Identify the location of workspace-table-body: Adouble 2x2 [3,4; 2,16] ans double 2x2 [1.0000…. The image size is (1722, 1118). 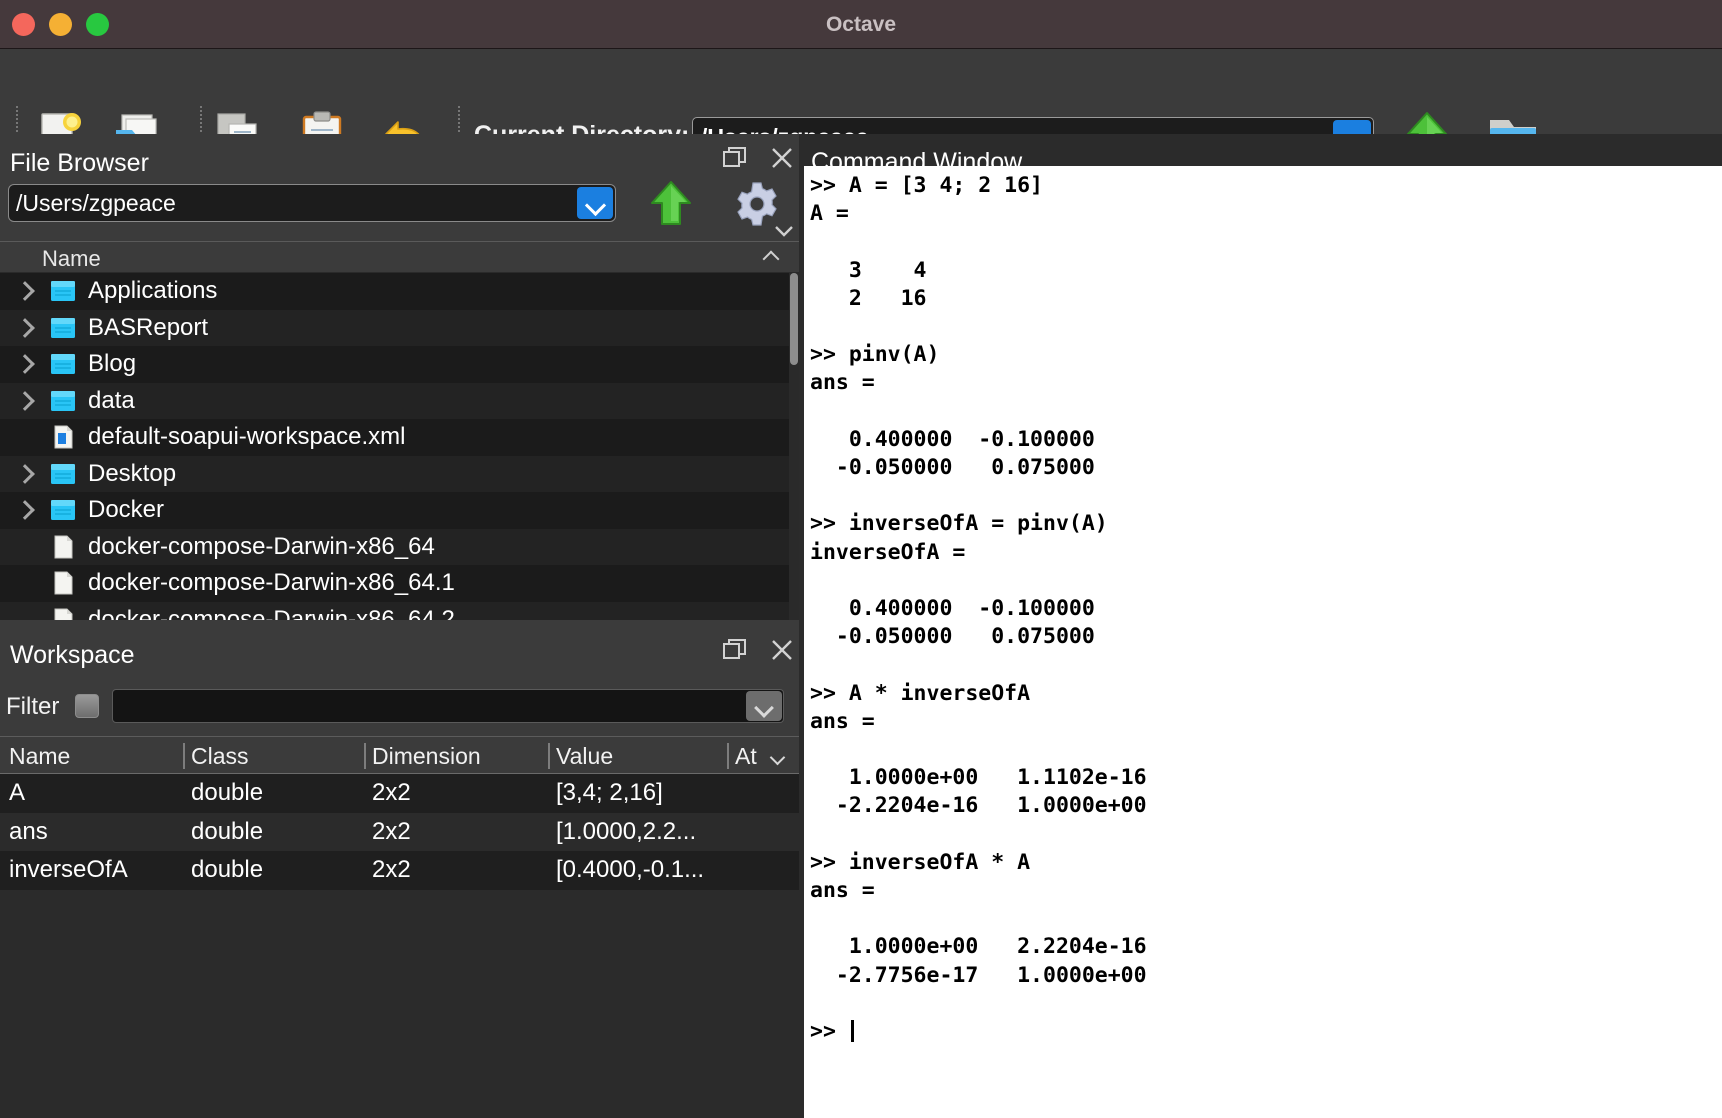
(399, 946).